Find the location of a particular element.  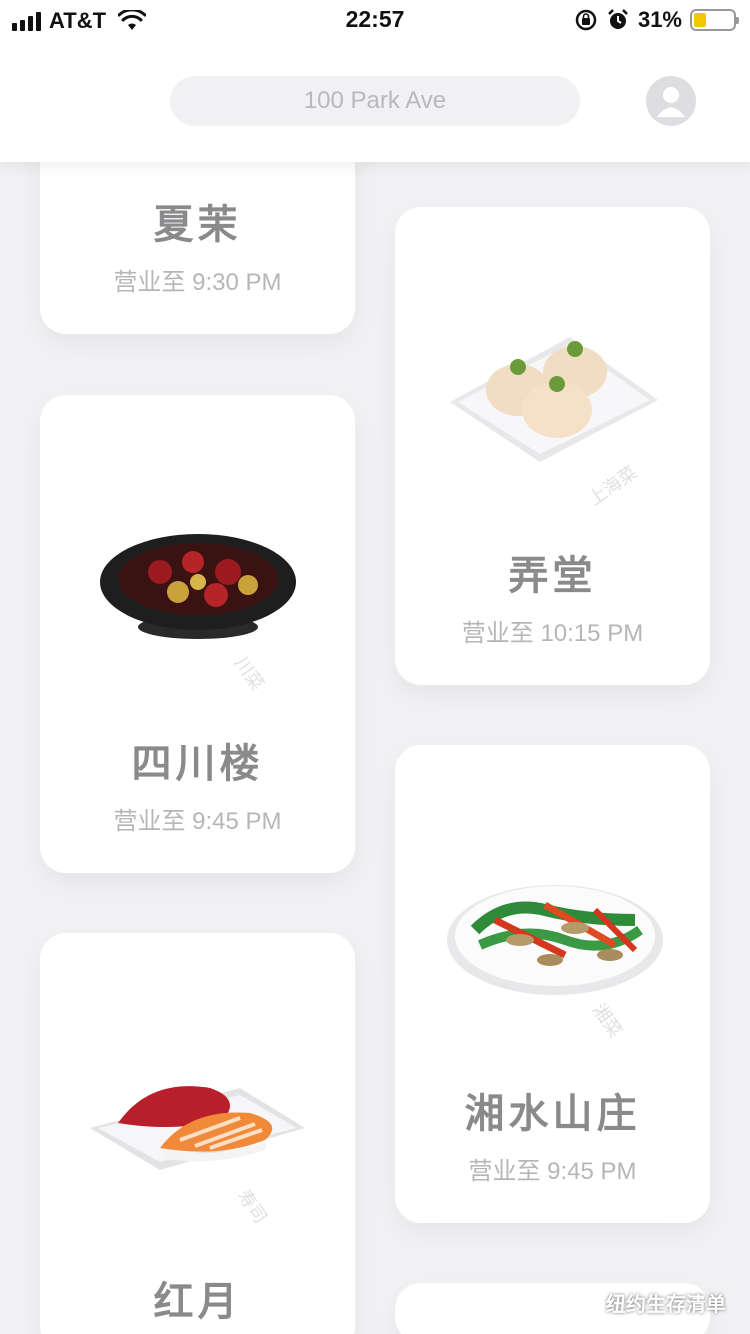

battery-percent: 31% is located at coordinates (659, 19).